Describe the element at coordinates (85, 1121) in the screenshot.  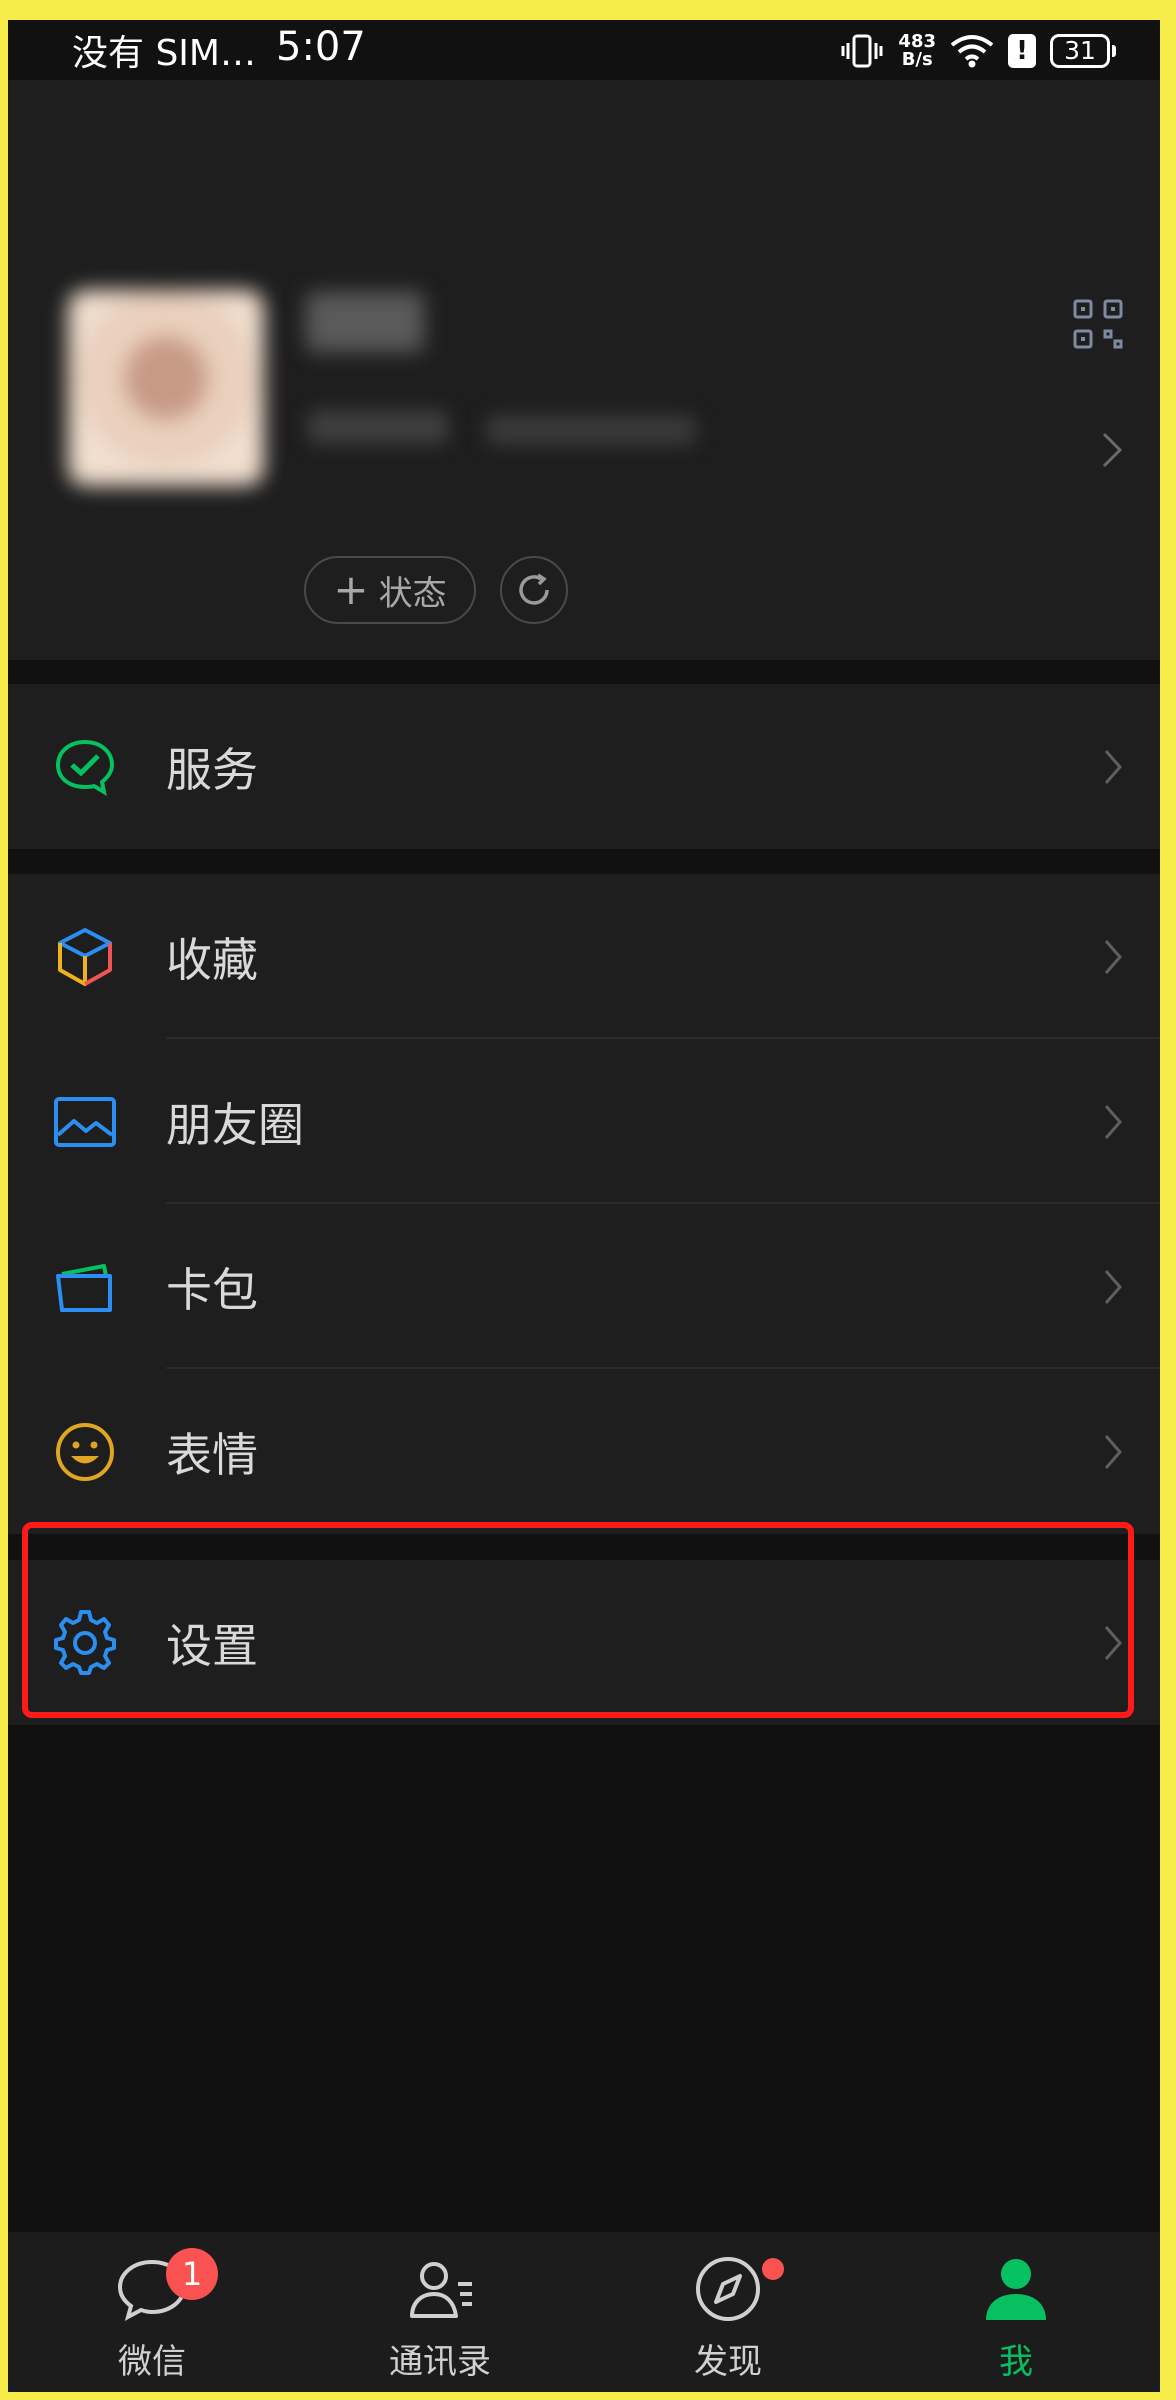
I see `moments-image-icon` at that location.